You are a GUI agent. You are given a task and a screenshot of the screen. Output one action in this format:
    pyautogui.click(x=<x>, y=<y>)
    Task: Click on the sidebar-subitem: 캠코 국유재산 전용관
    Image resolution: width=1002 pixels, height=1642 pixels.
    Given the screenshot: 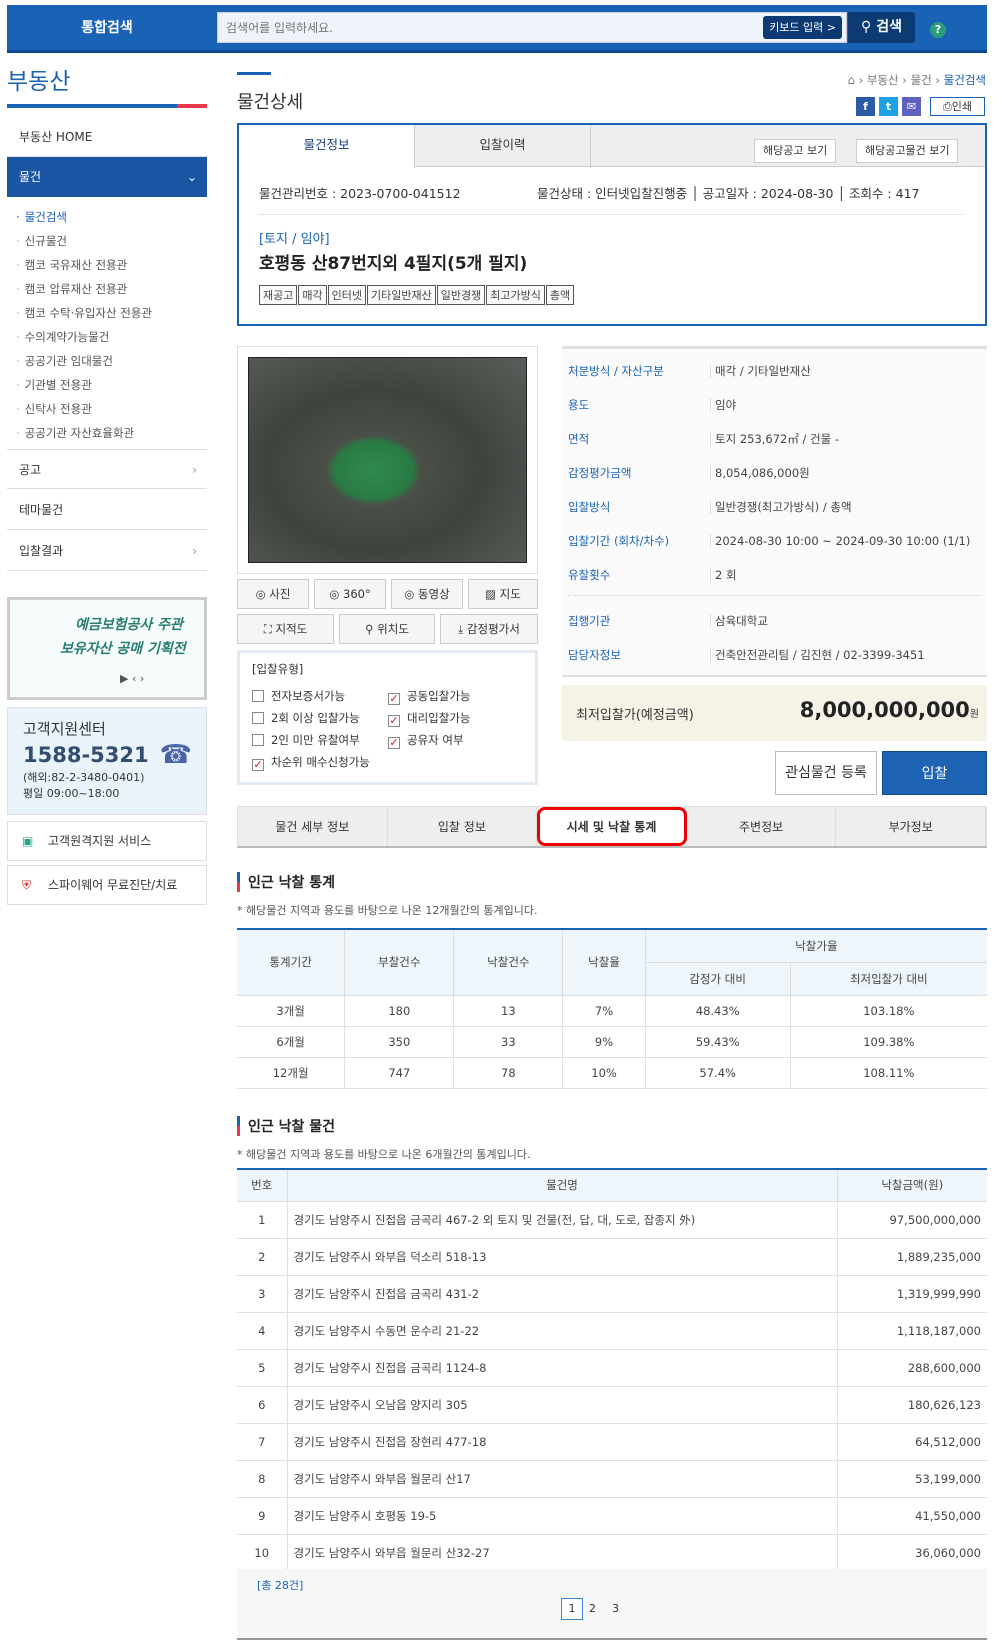 What is the action you would take?
    pyautogui.click(x=72, y=265)
    